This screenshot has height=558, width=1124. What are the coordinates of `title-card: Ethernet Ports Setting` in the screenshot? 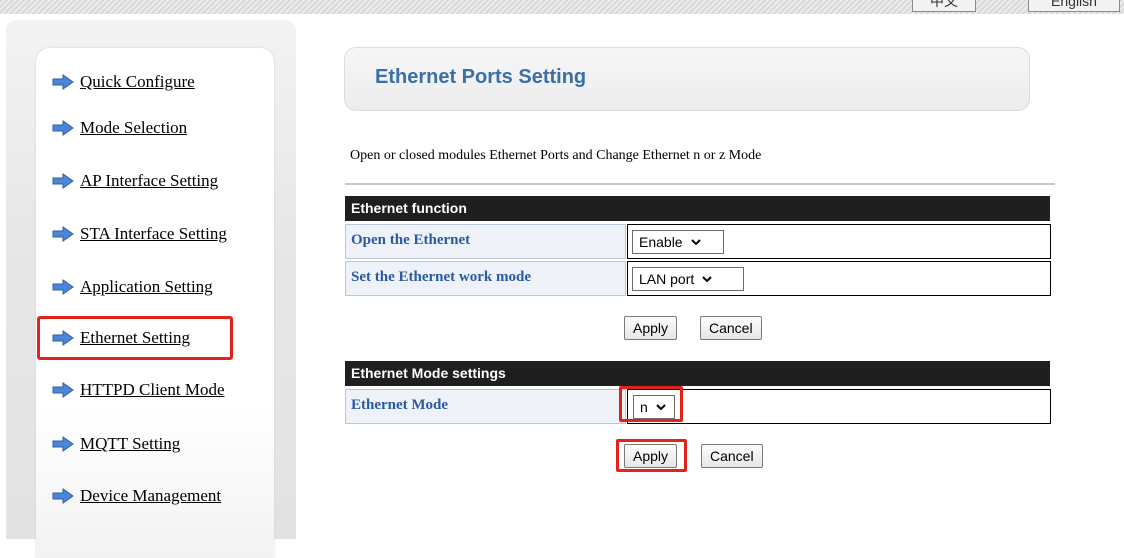 It's located at (687, 79).